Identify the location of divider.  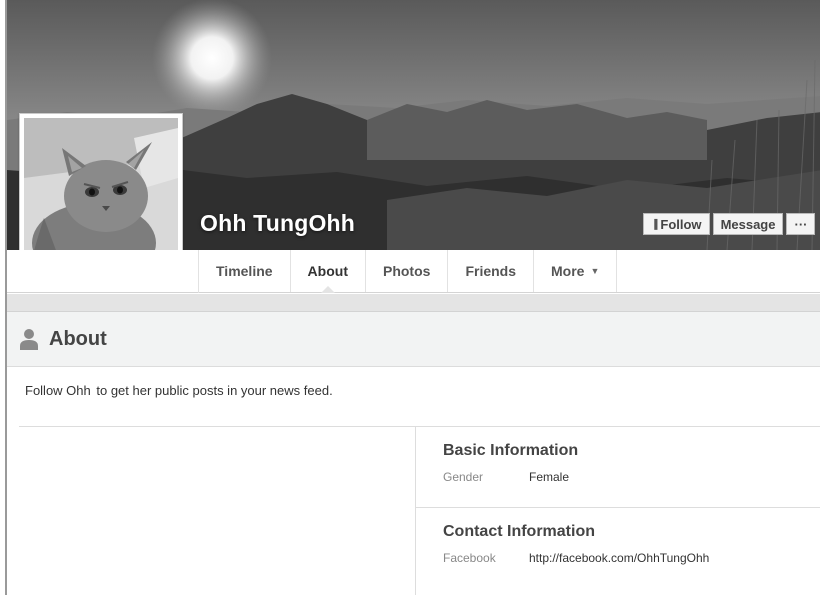
(419, 426).